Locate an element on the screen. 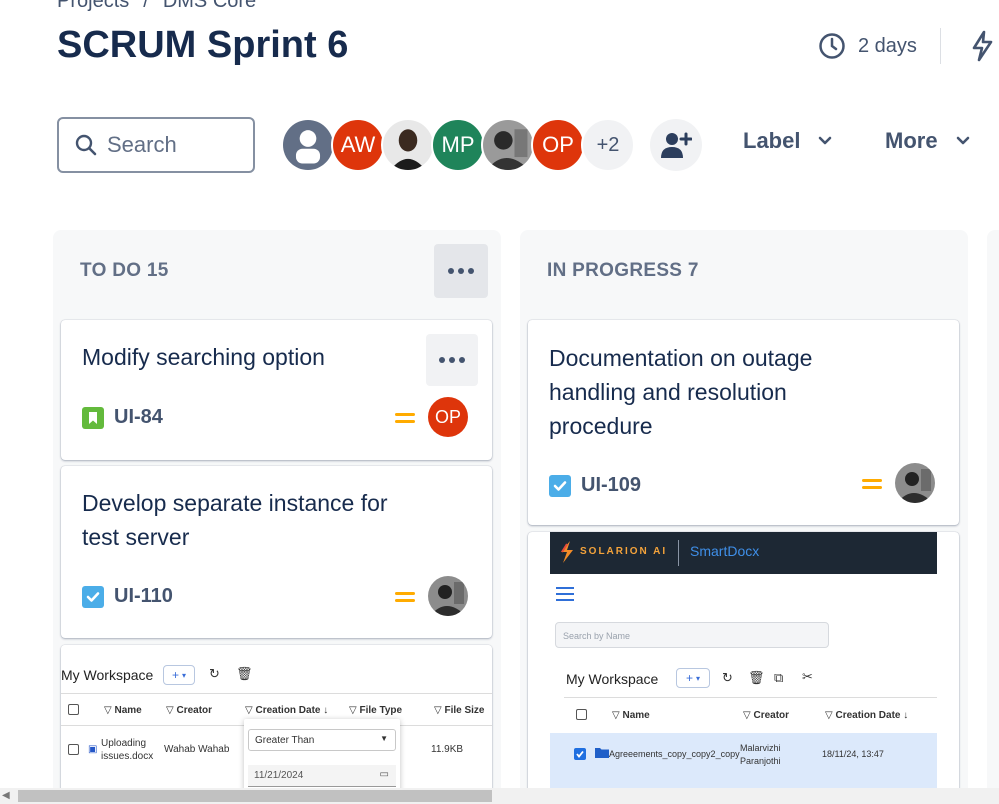 The image size is (999, 804). app-header-bar: SOLARION AI SmartDocx is located at coordinates (743, 553).